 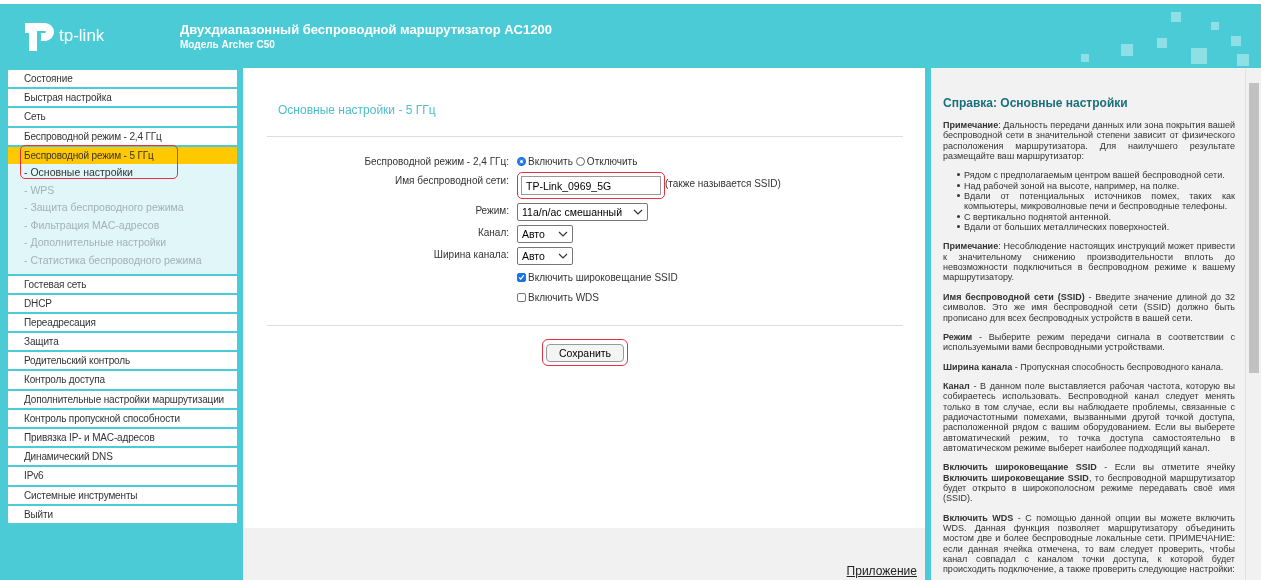 What do you see at coordinates (357, 110) in the screenshot?
I see `section-title: Основные настройки - 5 ГГц` at bounding box center [357, 110].